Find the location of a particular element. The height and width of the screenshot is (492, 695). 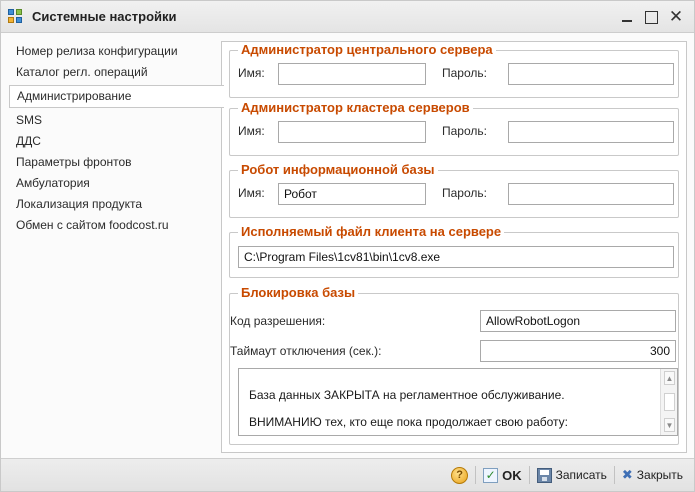

ok-button: ✓ OK is located at coordinates (502, 475).